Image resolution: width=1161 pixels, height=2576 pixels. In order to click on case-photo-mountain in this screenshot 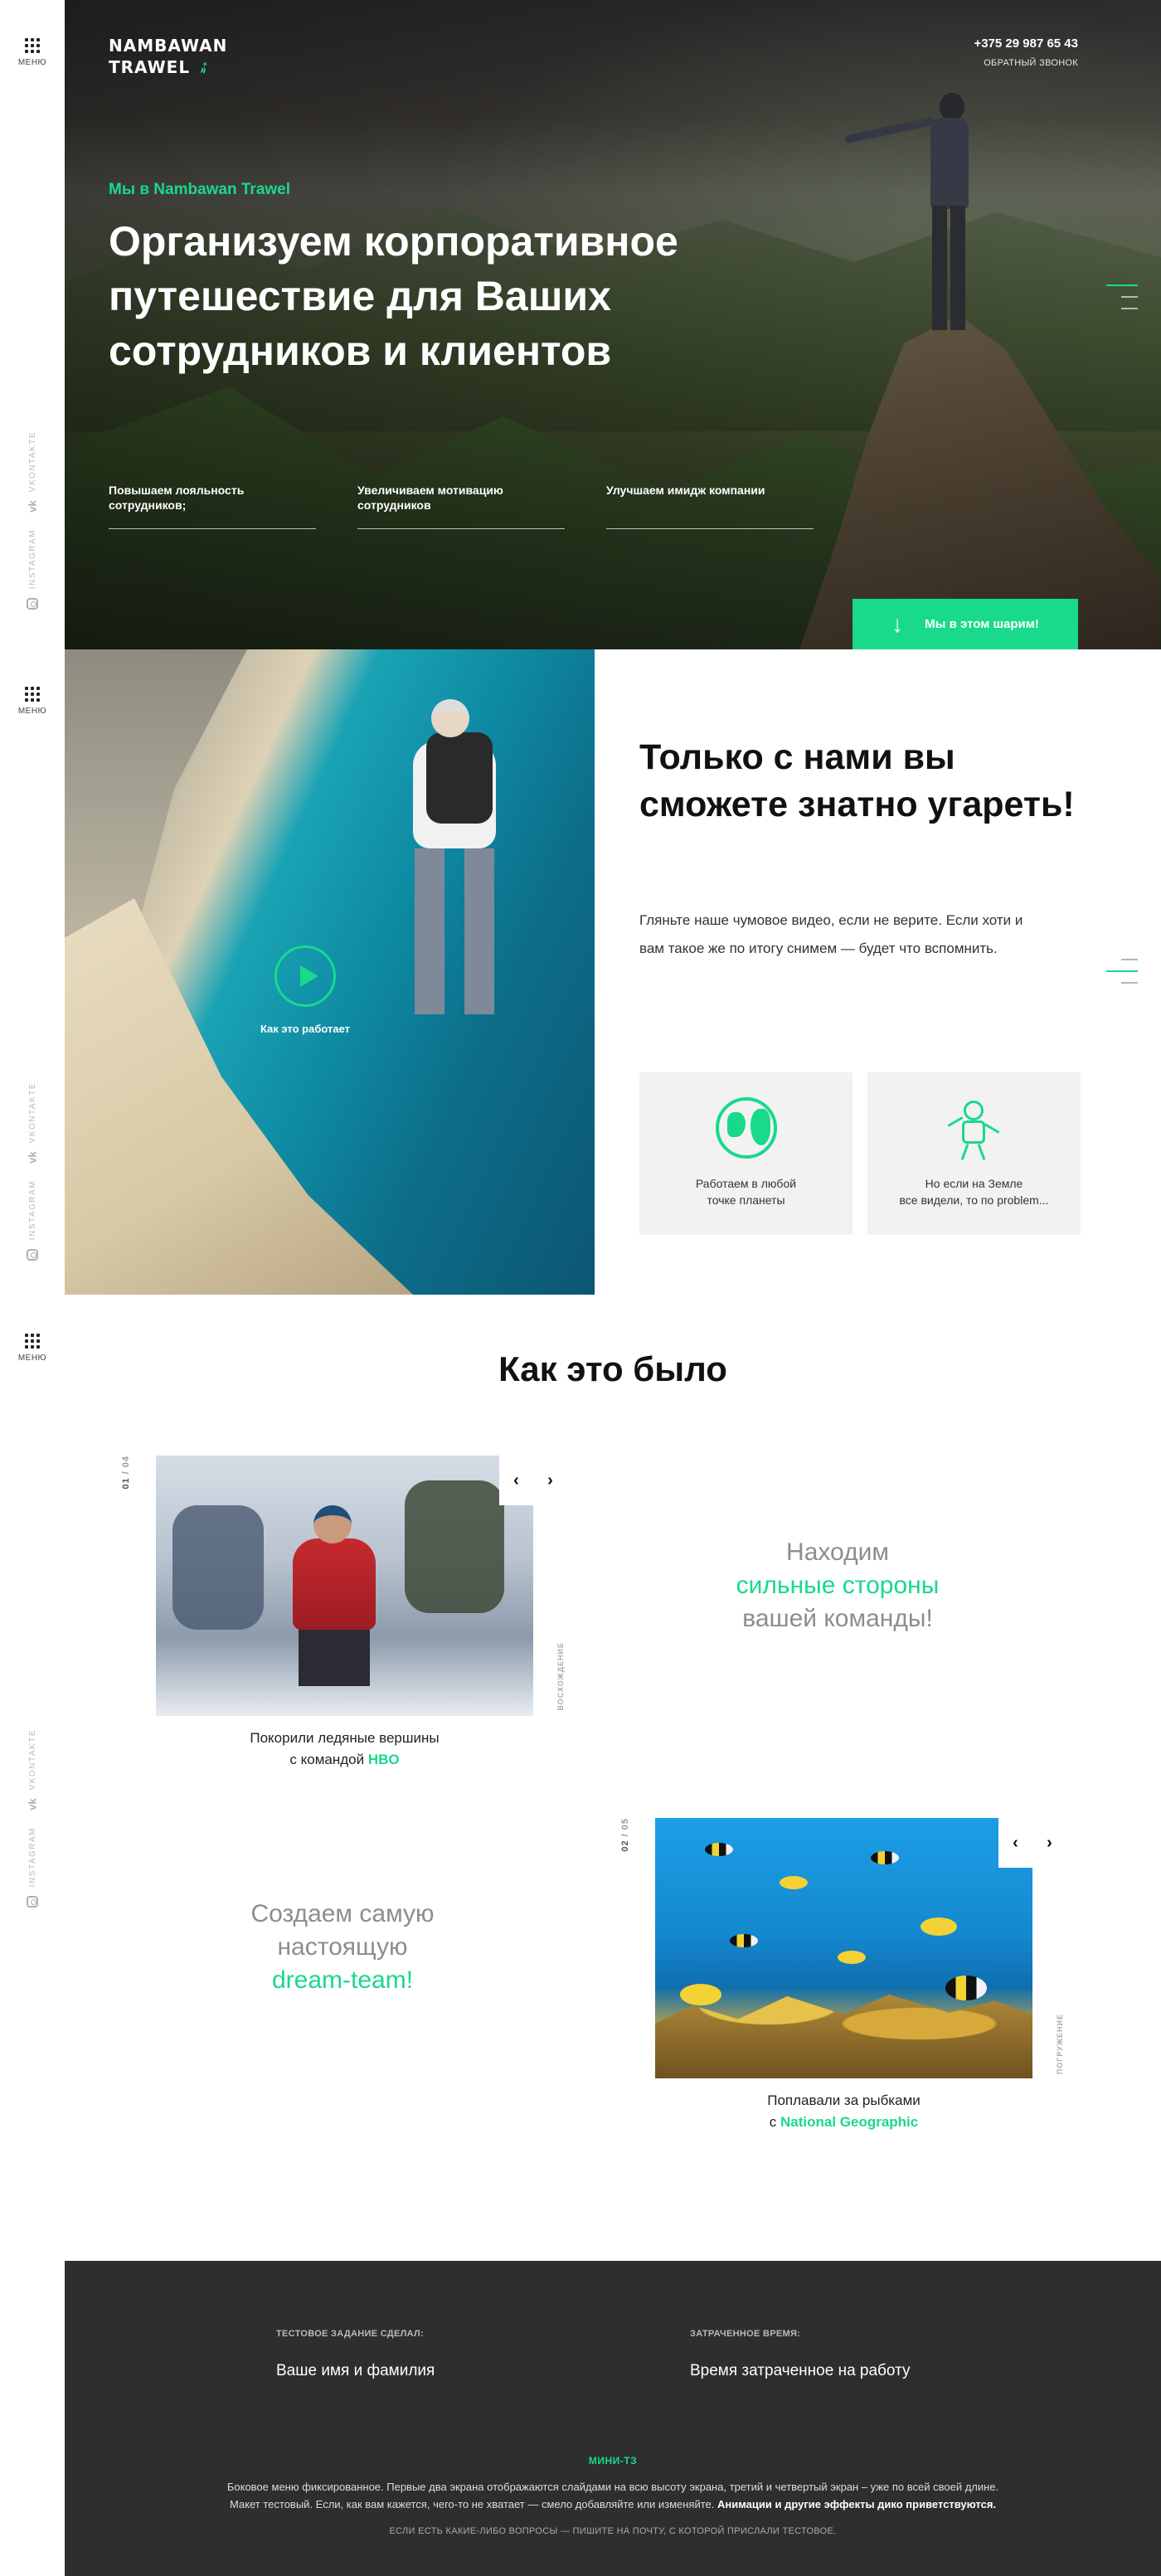, I will do `click(344, 1586)`.